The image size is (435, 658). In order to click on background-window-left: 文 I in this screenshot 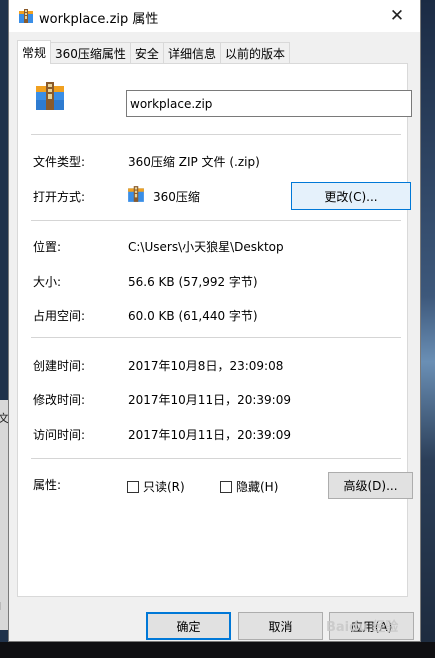, I will do `click(4, 515)`.